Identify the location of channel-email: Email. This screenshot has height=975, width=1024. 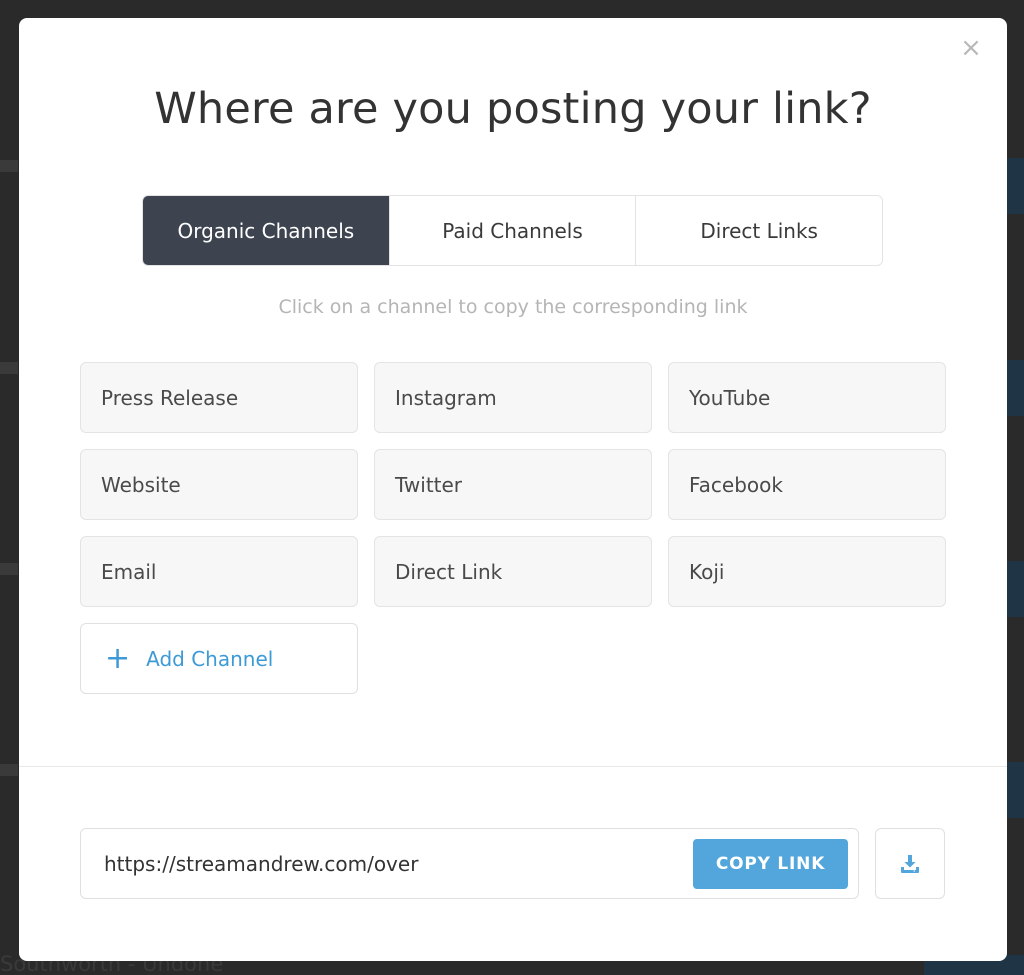
(219, 571).